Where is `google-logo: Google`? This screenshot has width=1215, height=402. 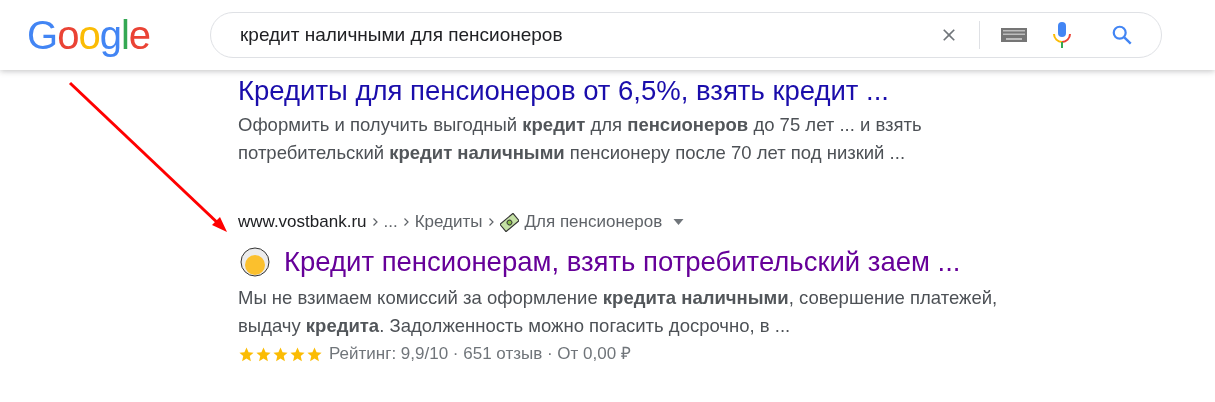 google-logo: Google is located at coordinates (107, 35).